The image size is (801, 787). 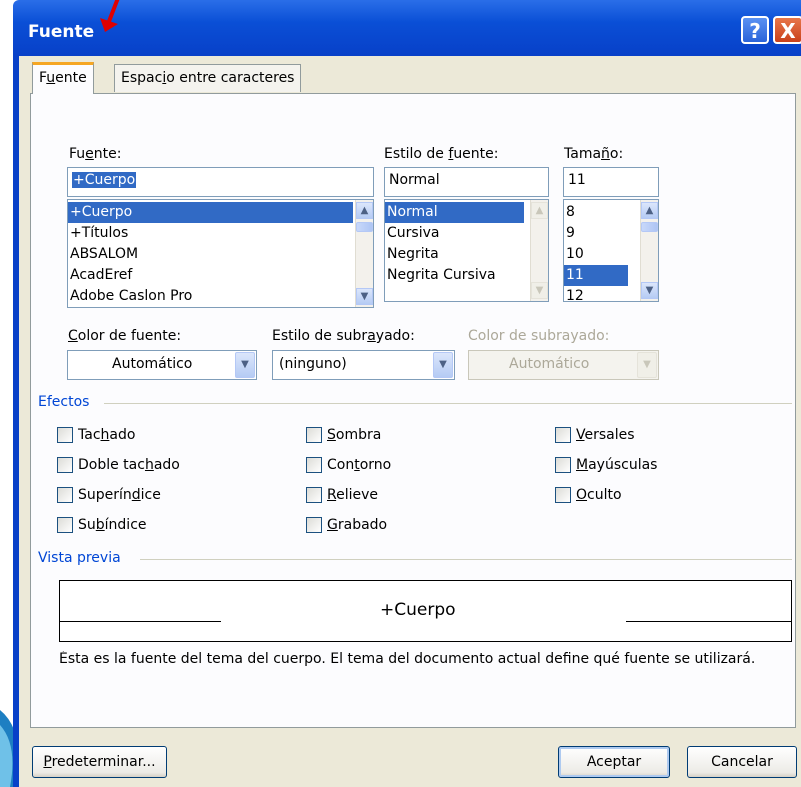 I want to click on font-size-listbox: 8 9 10 11 12 ▲ ▼, so click(x=611, y=250).